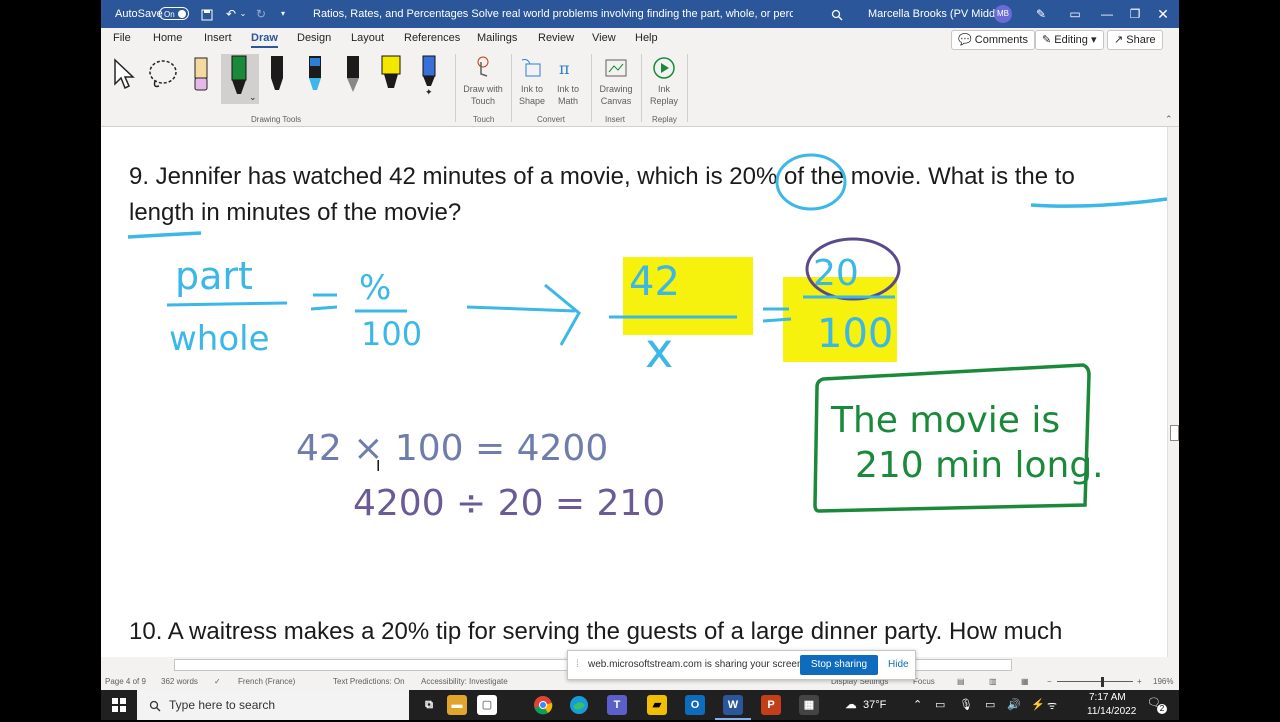 This screenshot has height=722, width=1280. Describe the element at coordinates (917, 704) in the screenshot. I see `show-hidden-icons-icon: ⌃` at that location.